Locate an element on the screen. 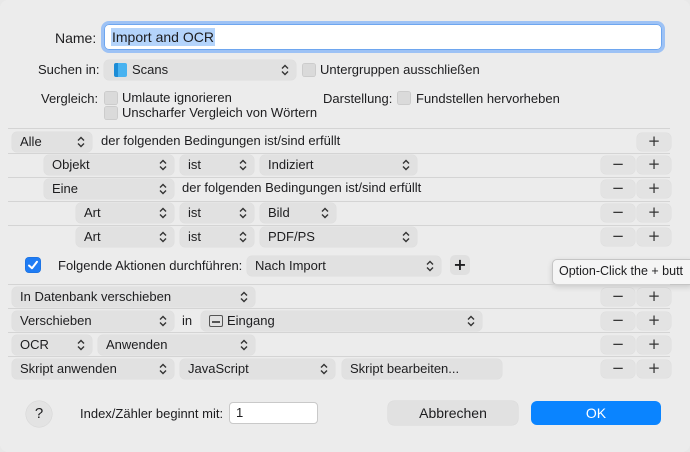 The height and width of the screenshot is (452, 690). name-input: Import and OCR is located at coordinates (383, 37).